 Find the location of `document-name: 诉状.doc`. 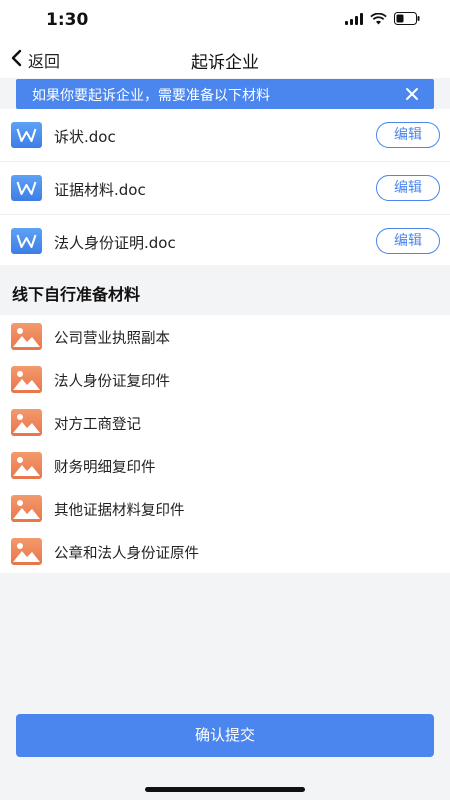

document-name: 诉状.doc is located at coordinates (85, 137).